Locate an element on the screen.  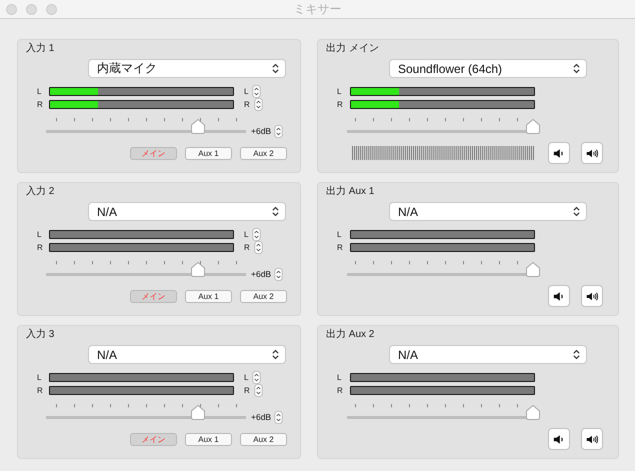
panel-title: 入力 3 is located at coordinates (40, 335).